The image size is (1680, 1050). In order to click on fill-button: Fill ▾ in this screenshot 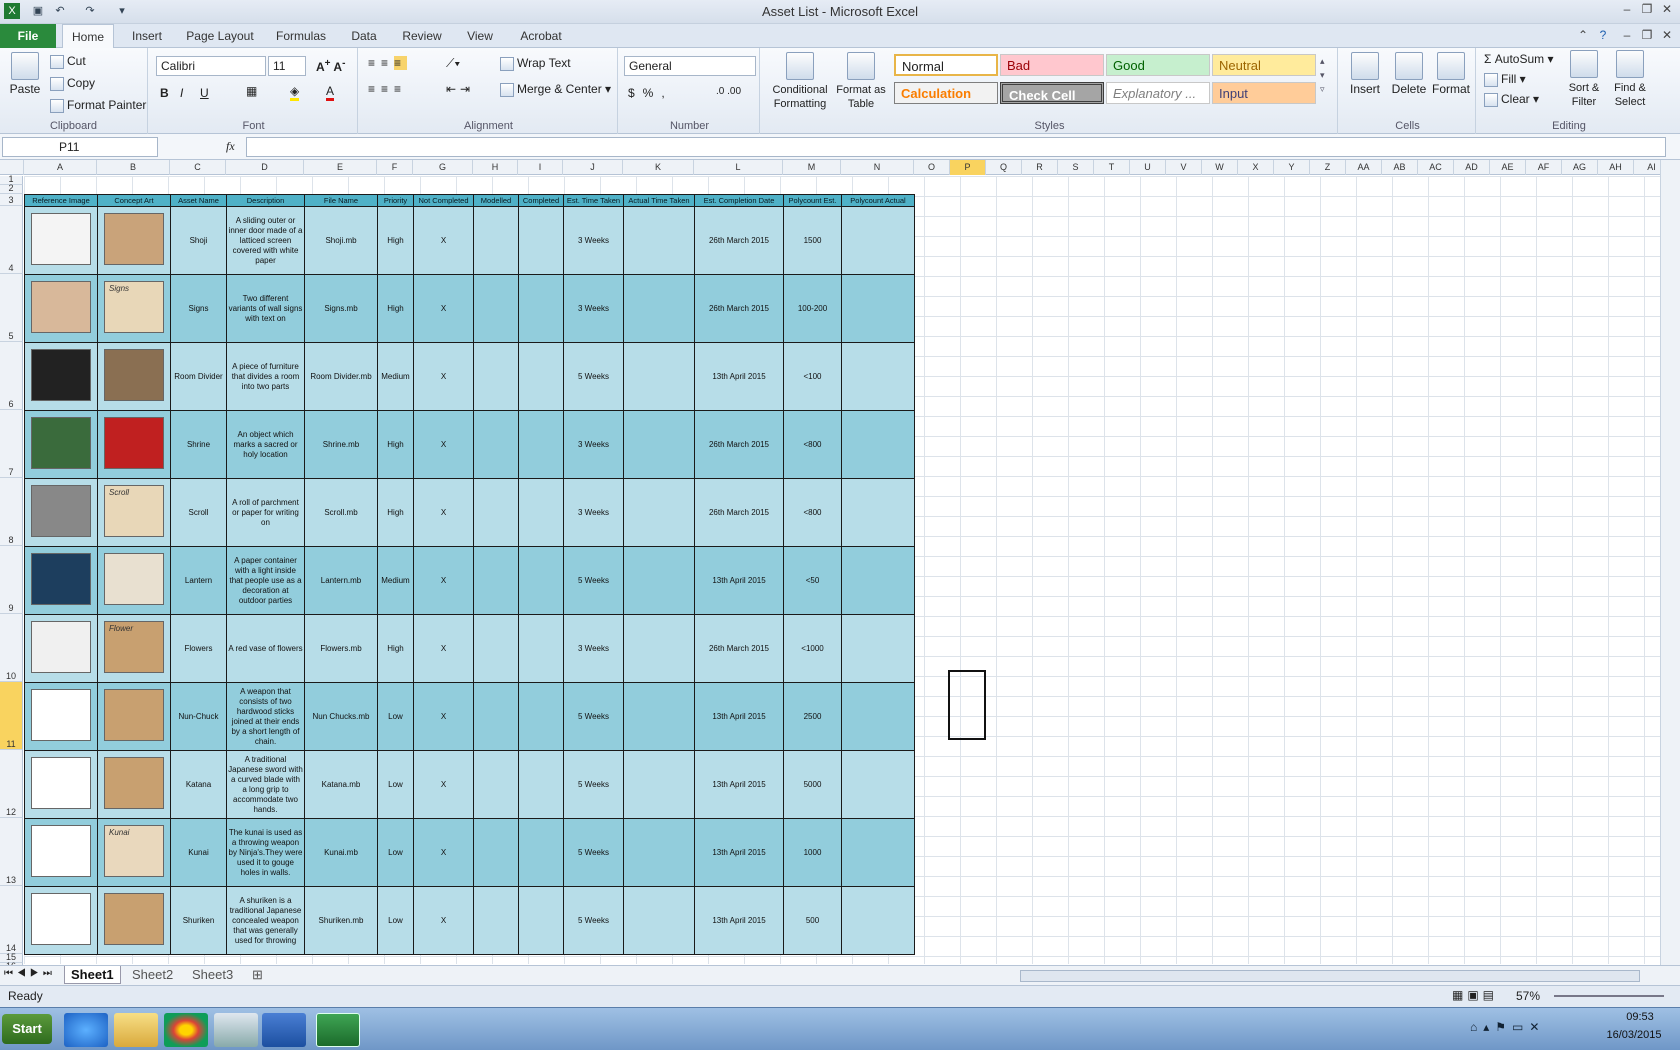, I will do `click(1505, 79)`.